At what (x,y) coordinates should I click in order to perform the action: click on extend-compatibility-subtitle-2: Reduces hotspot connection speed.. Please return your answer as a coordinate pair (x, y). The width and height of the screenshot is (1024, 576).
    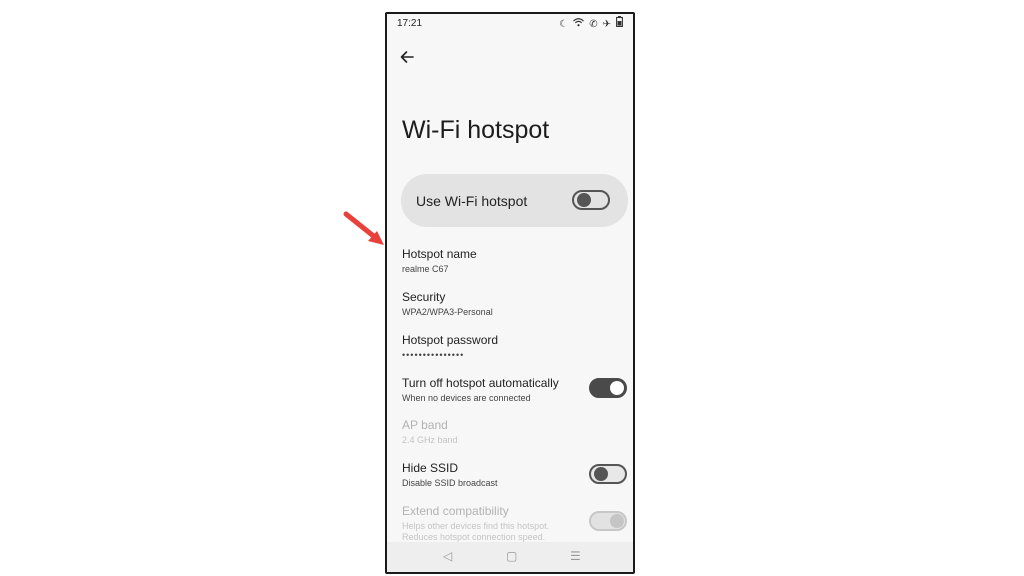
    Looking at the image, I should click on (474, 537).